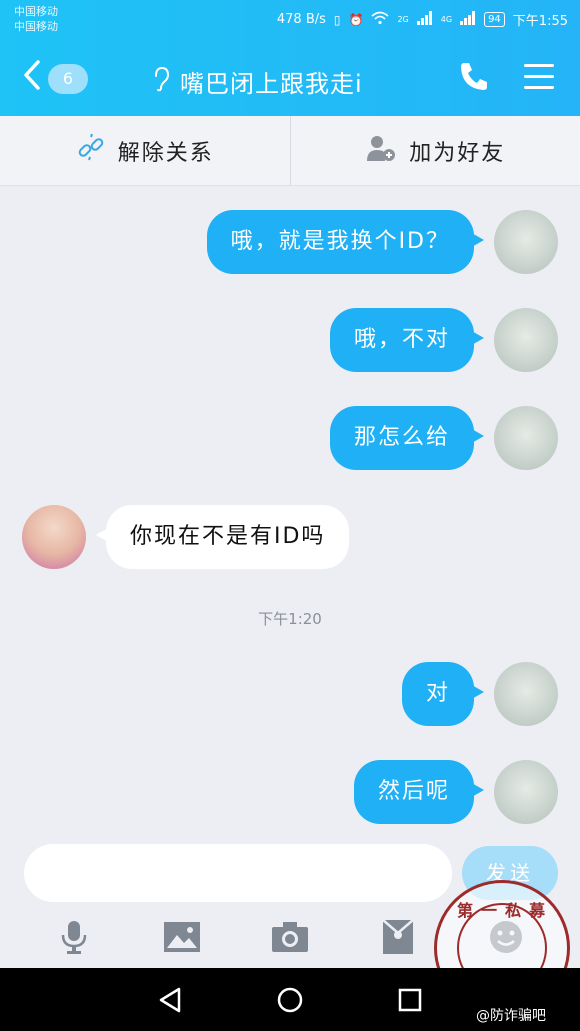 The width and height of the screenshot is (580, 1031). I want to click on status-bar: 中国移动 中国移动 478 B/s ▯ ⏰ 2G 4G 94 下午1:55, so click(290, 20).